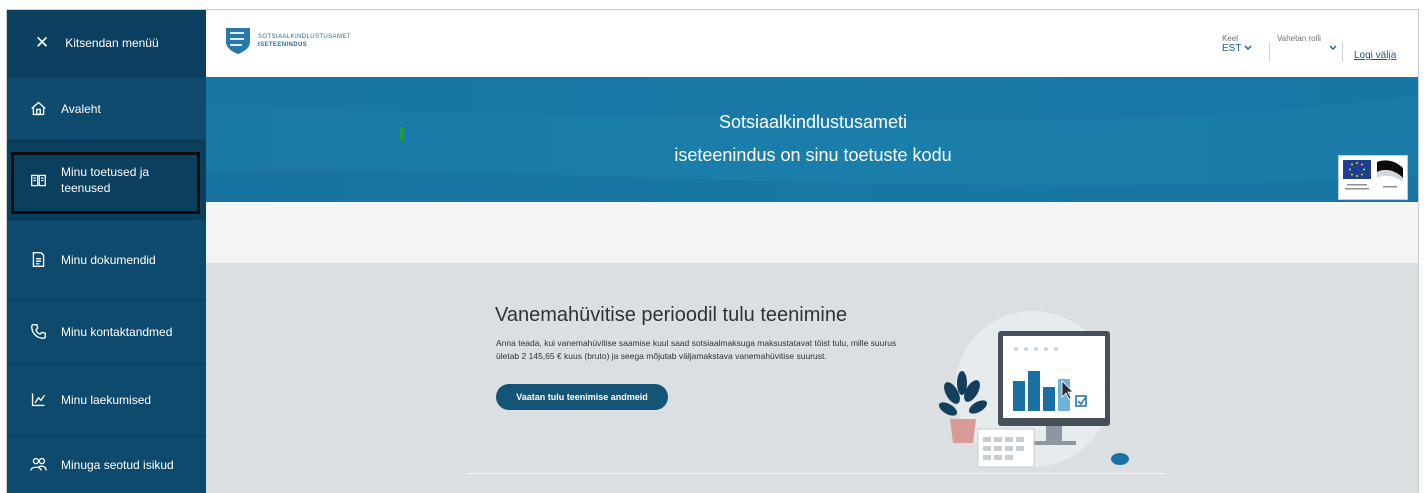 This screenshot has width=1427, height=493. What do you see at coordinates (304, 37) in the screenshot?
I see `logo-text-line1: Sotsiaalkindlustusamet` at bounding box center [304, 37].